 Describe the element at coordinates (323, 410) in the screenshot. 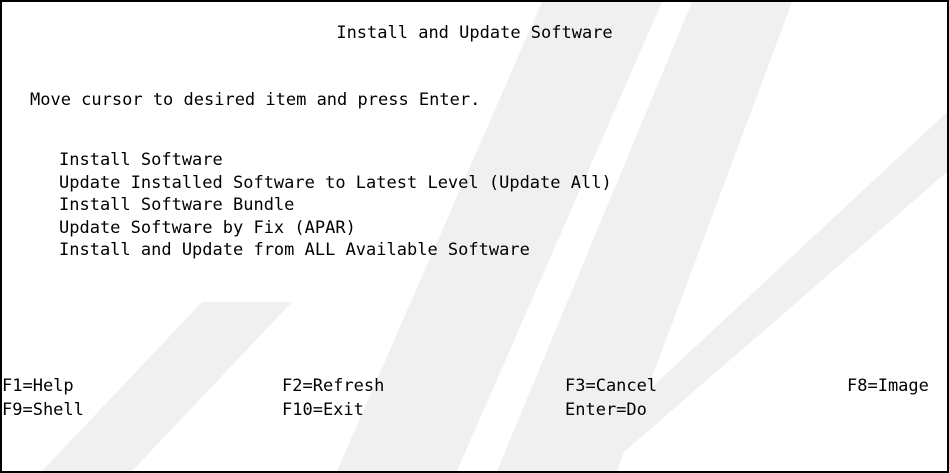

I see `f10-exit-key: F10=Exit` at that location.